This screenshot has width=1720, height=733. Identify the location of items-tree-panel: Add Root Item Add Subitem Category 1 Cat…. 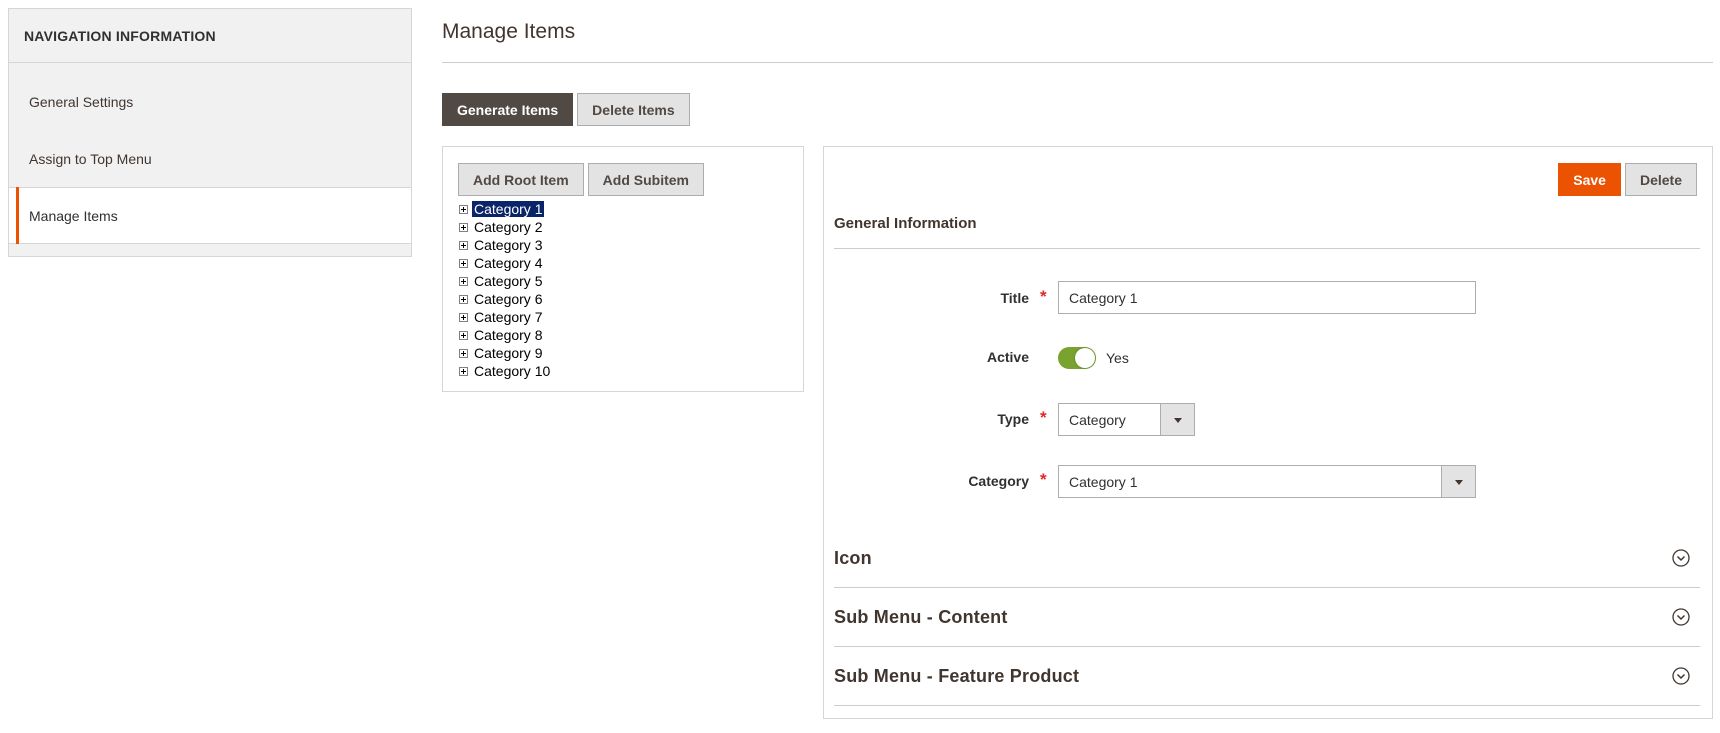
(623, 269).